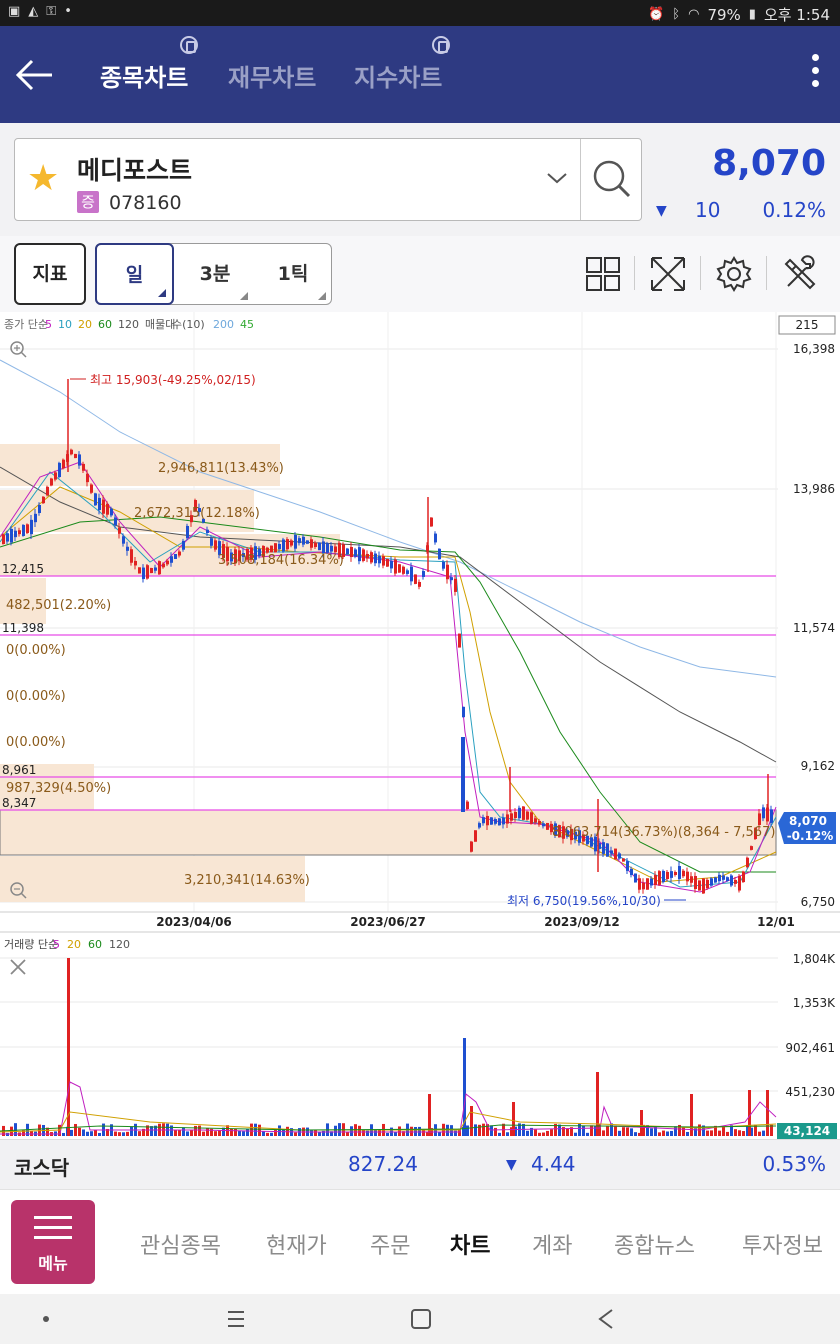  What do you see at coordinates (23, 628) in the screenshot?
I see `level-label: 11,398` at bounding box center [23, 628].